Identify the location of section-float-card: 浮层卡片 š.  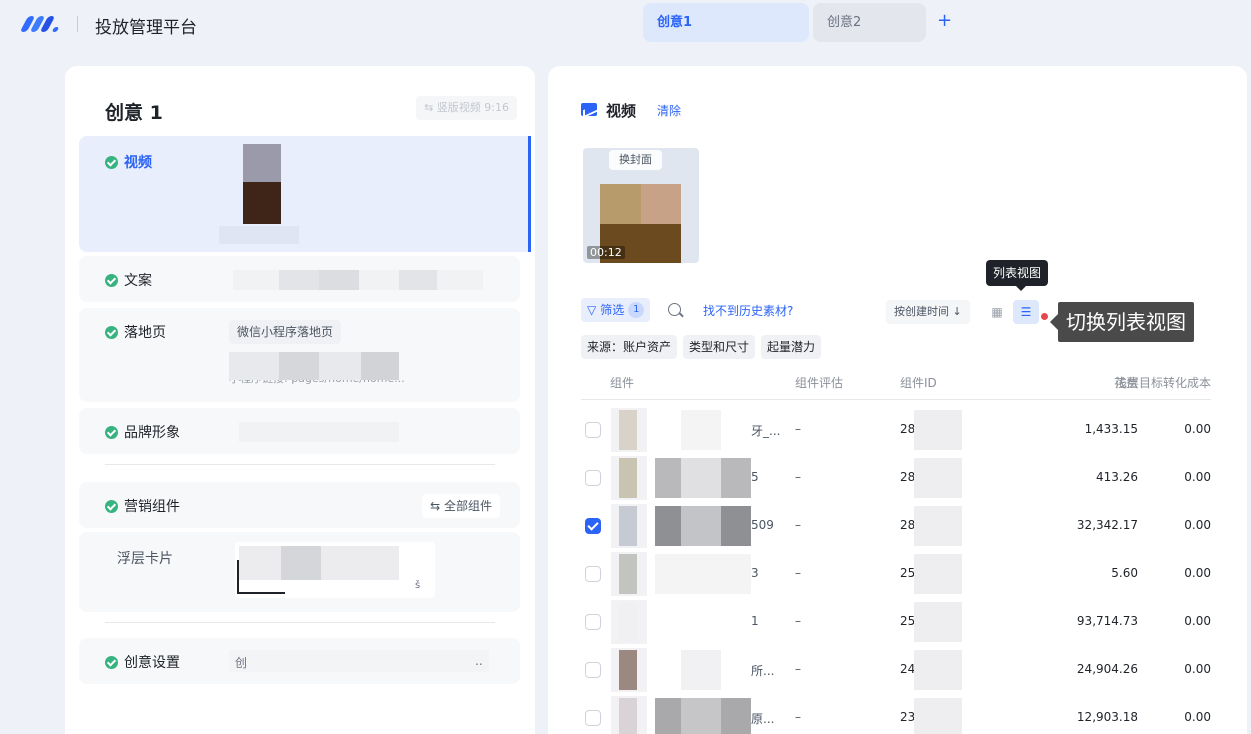
(299, 572).